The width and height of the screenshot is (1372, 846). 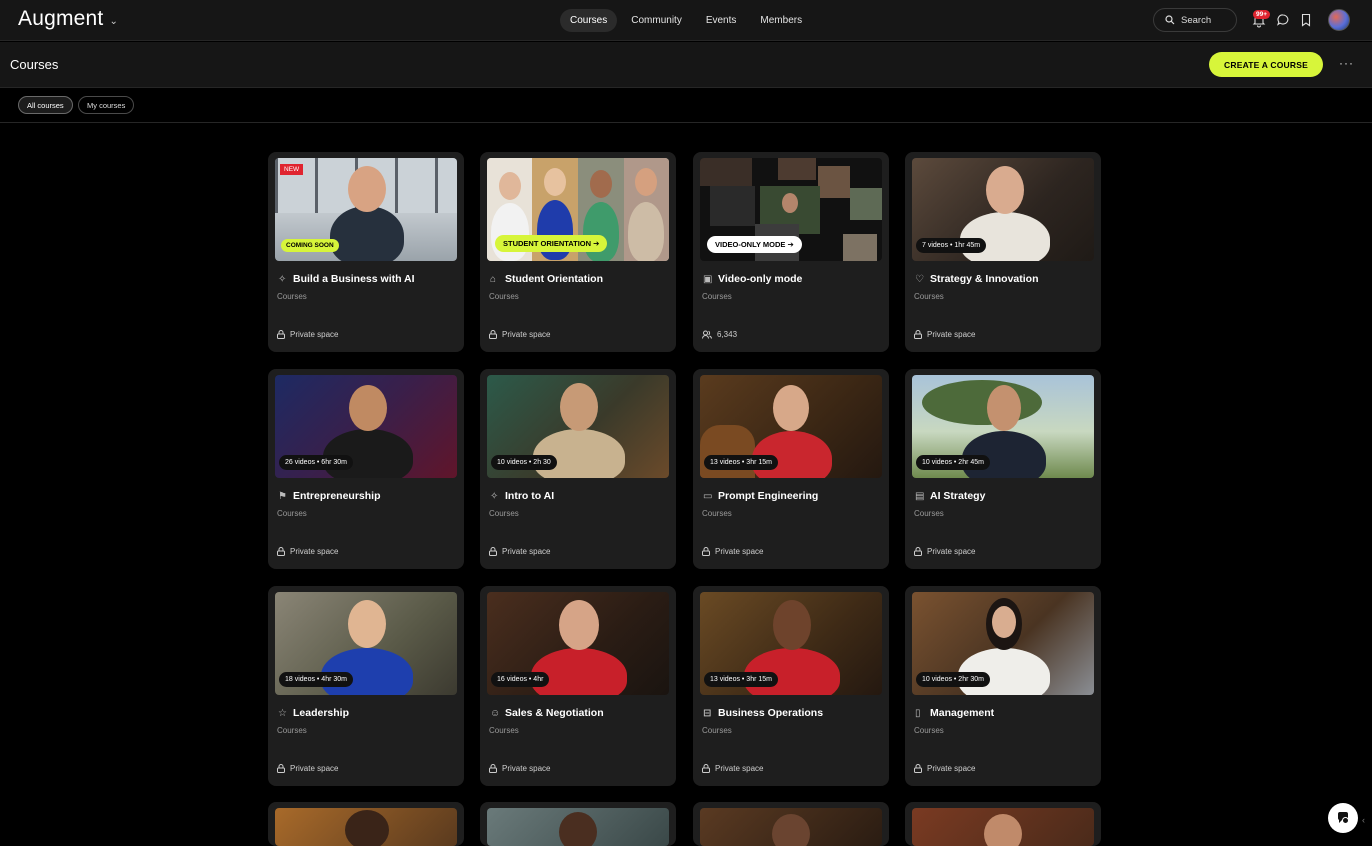 I want to click on course-title: Entrepreneurship, so click(x=337, y=496).